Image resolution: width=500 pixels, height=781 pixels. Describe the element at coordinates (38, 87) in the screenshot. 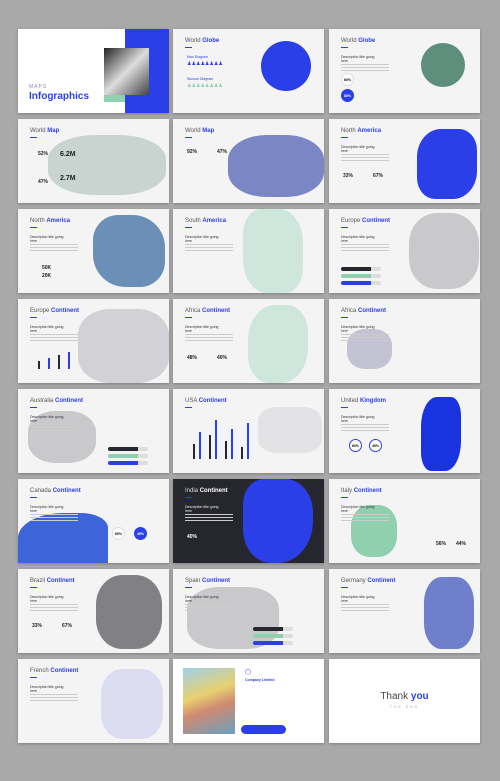

I see `cover-eyebrow: MAPS` at that location.